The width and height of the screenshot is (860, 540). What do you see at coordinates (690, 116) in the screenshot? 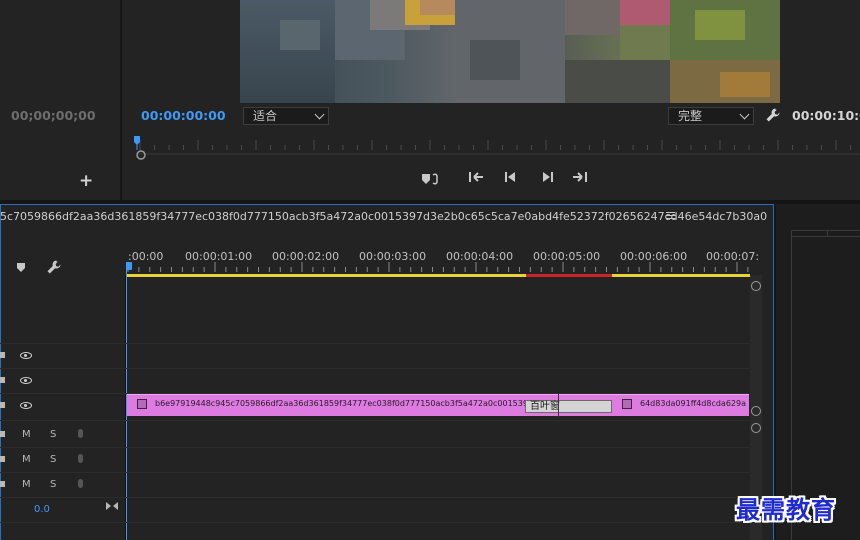
I see `playback-resolution-value: 完整` at bounding box center [690, 116].